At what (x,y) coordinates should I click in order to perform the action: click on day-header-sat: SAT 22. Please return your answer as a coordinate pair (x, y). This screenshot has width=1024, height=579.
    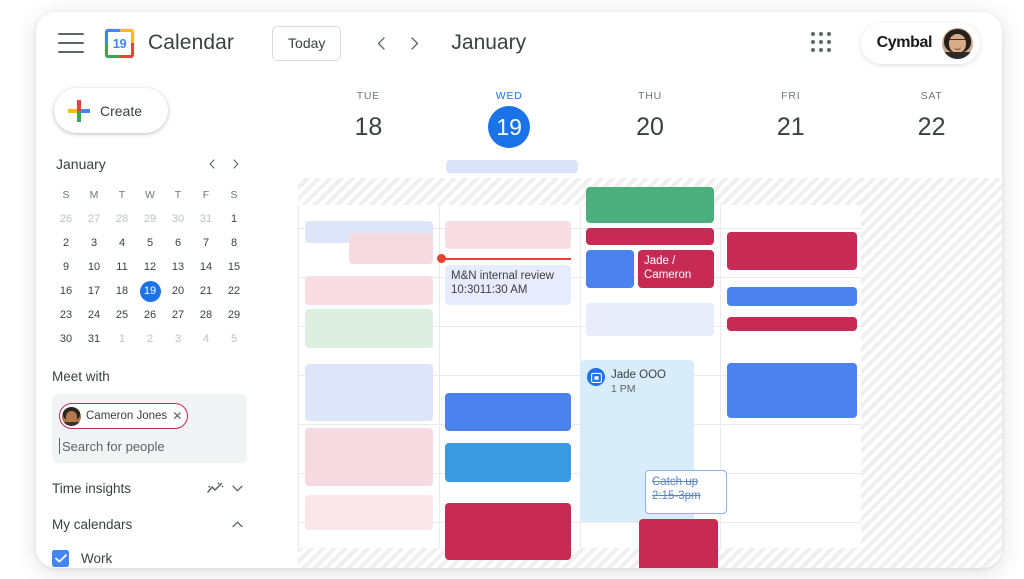
    Looking at the image, I should click on (931, 116).